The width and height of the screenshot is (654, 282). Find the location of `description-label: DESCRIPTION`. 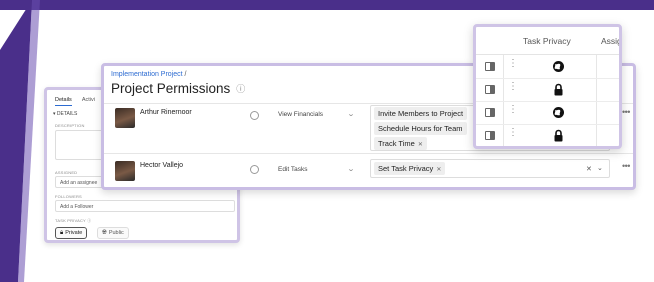

description-label: DESCRIPTION is located at coordinates (70, 125).